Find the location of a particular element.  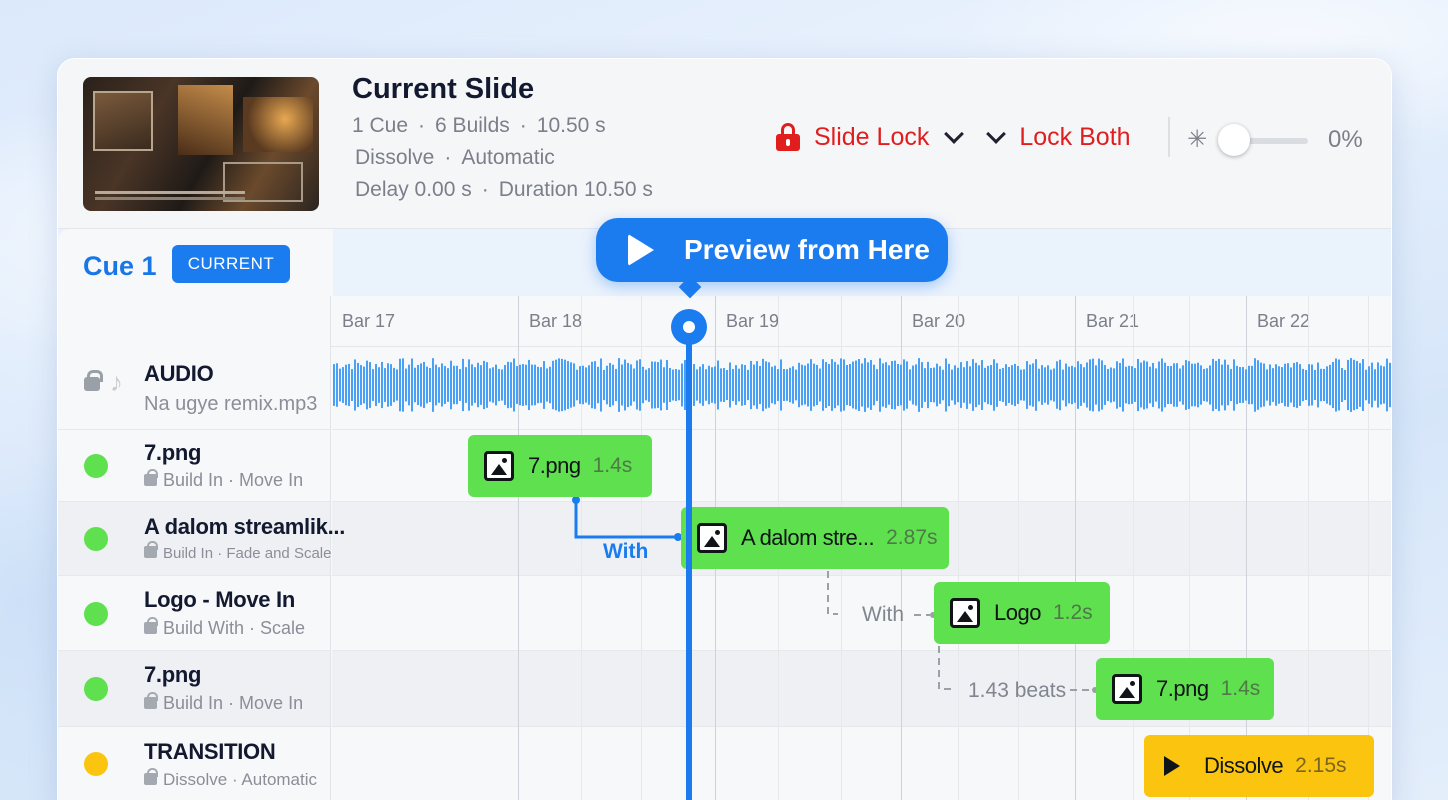

row-subtitle: Build In · Fade and Scale is located at coordinates (237, 551).